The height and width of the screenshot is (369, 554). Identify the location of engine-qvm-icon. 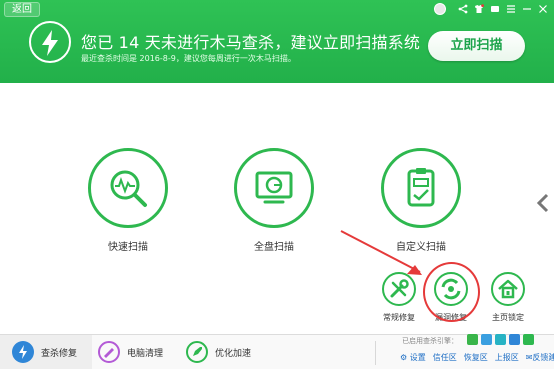
(500, 339).